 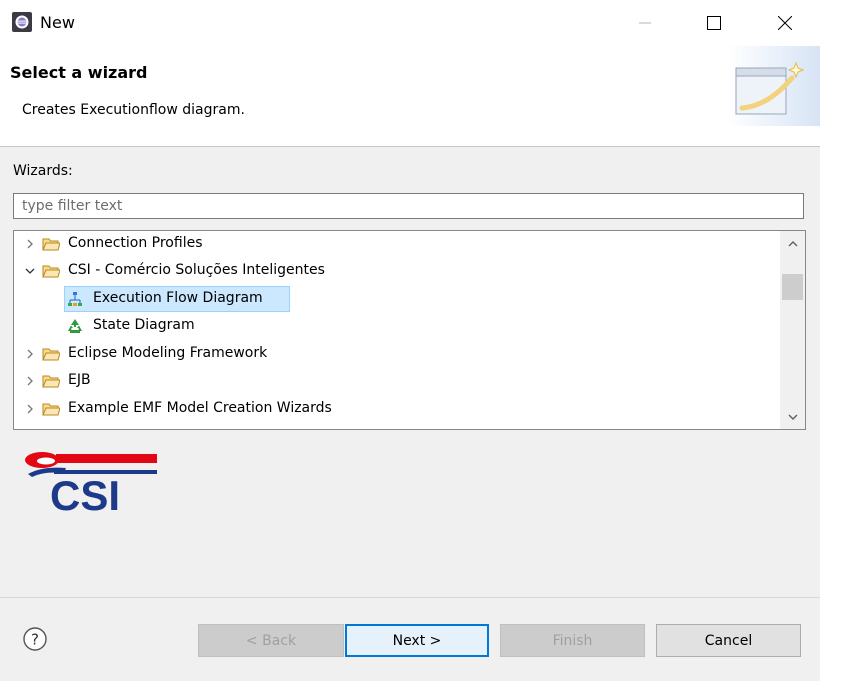 What do you see at coordinates (271, 640) in the screenshot?
I see `back-button: < Back` at bounding box center [271, 640].